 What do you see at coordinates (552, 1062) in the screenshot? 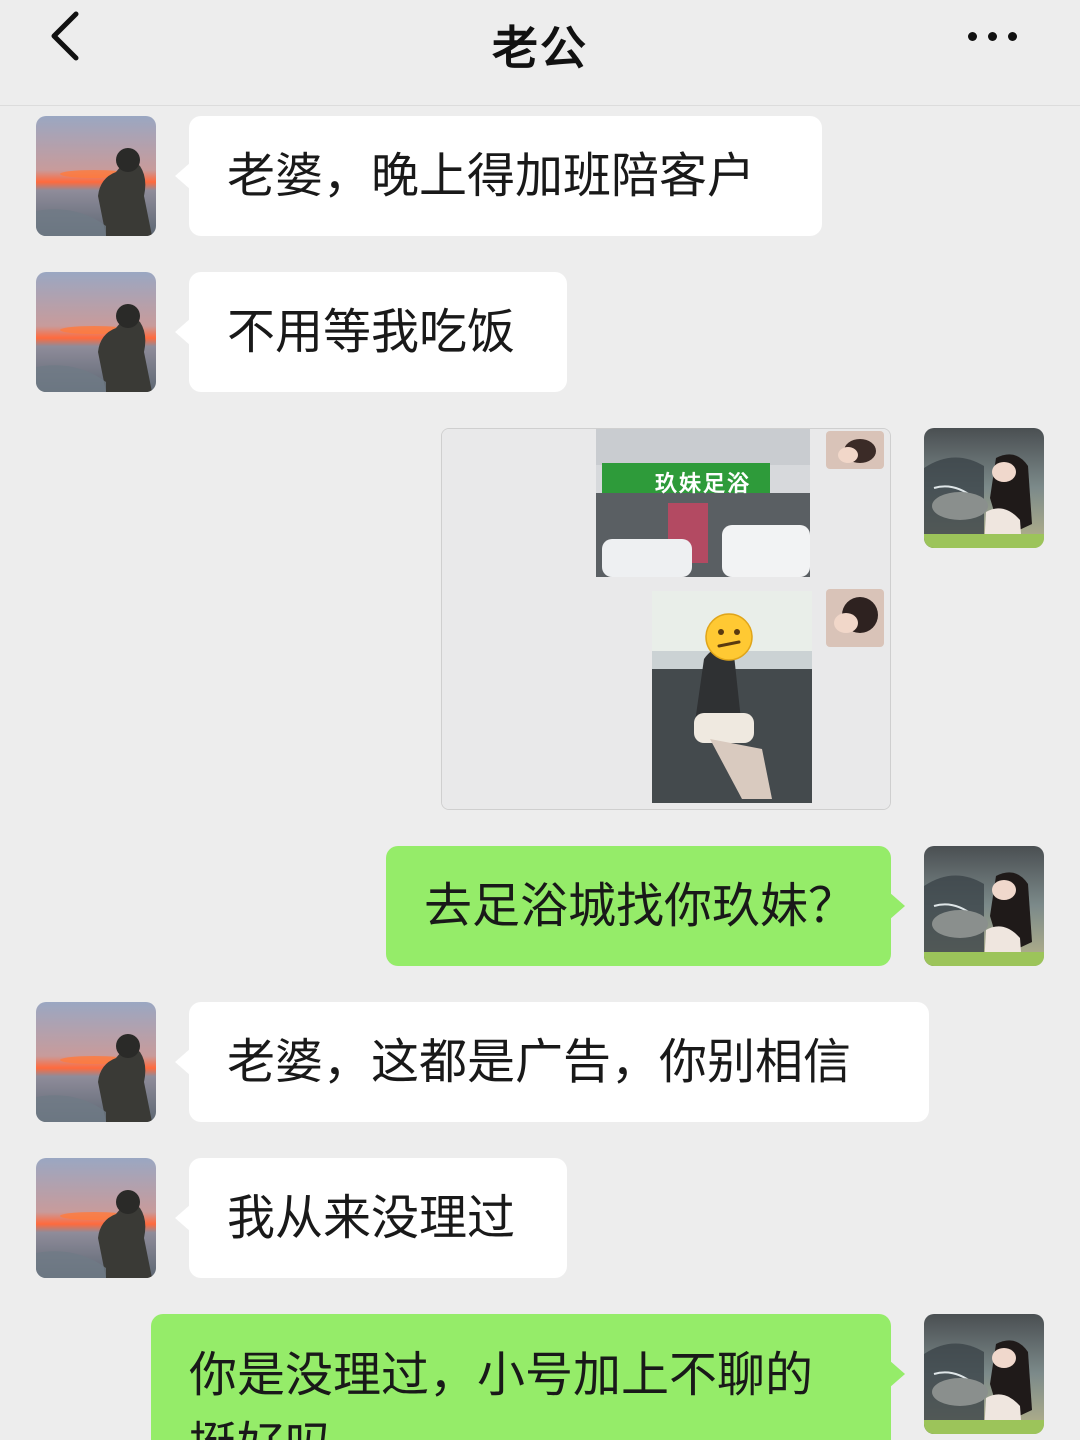
I see `message-bubble-incoming: 老婆，这都是广告，你别相信` at bounding box center [552, 1062].